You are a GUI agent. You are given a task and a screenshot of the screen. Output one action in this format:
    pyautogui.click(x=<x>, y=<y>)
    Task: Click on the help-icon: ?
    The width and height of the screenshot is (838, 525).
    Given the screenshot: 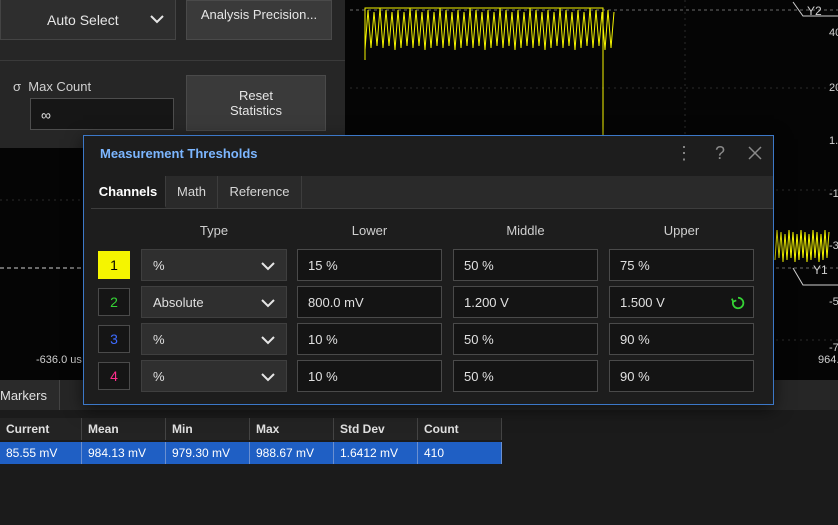 What is the action you would take?
    pyautogui.click(x=720, y=153)
    